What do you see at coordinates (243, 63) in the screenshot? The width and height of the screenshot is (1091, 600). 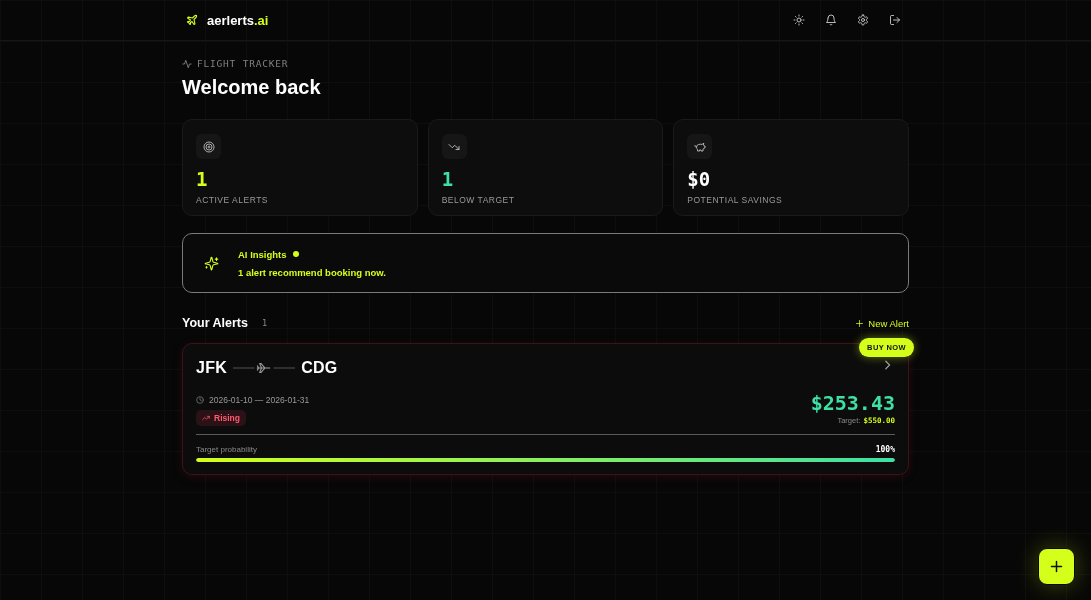 I see `section-label: FLIGHT TRACKER` at bounding box center [243, 63].